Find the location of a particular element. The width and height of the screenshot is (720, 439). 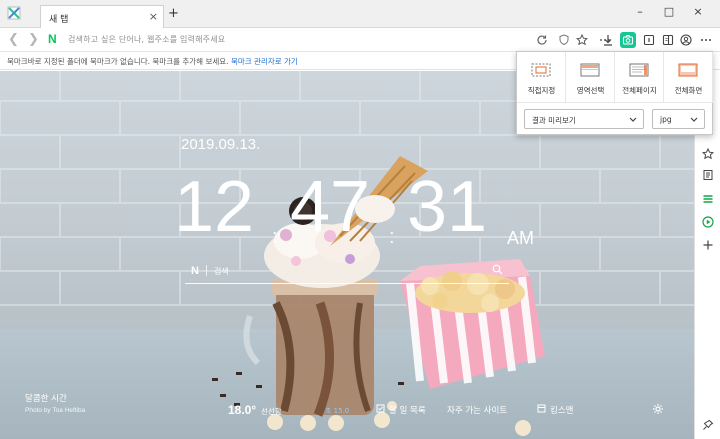

capture-option-page: 전체페이지 is located at coordinates (639, 77).